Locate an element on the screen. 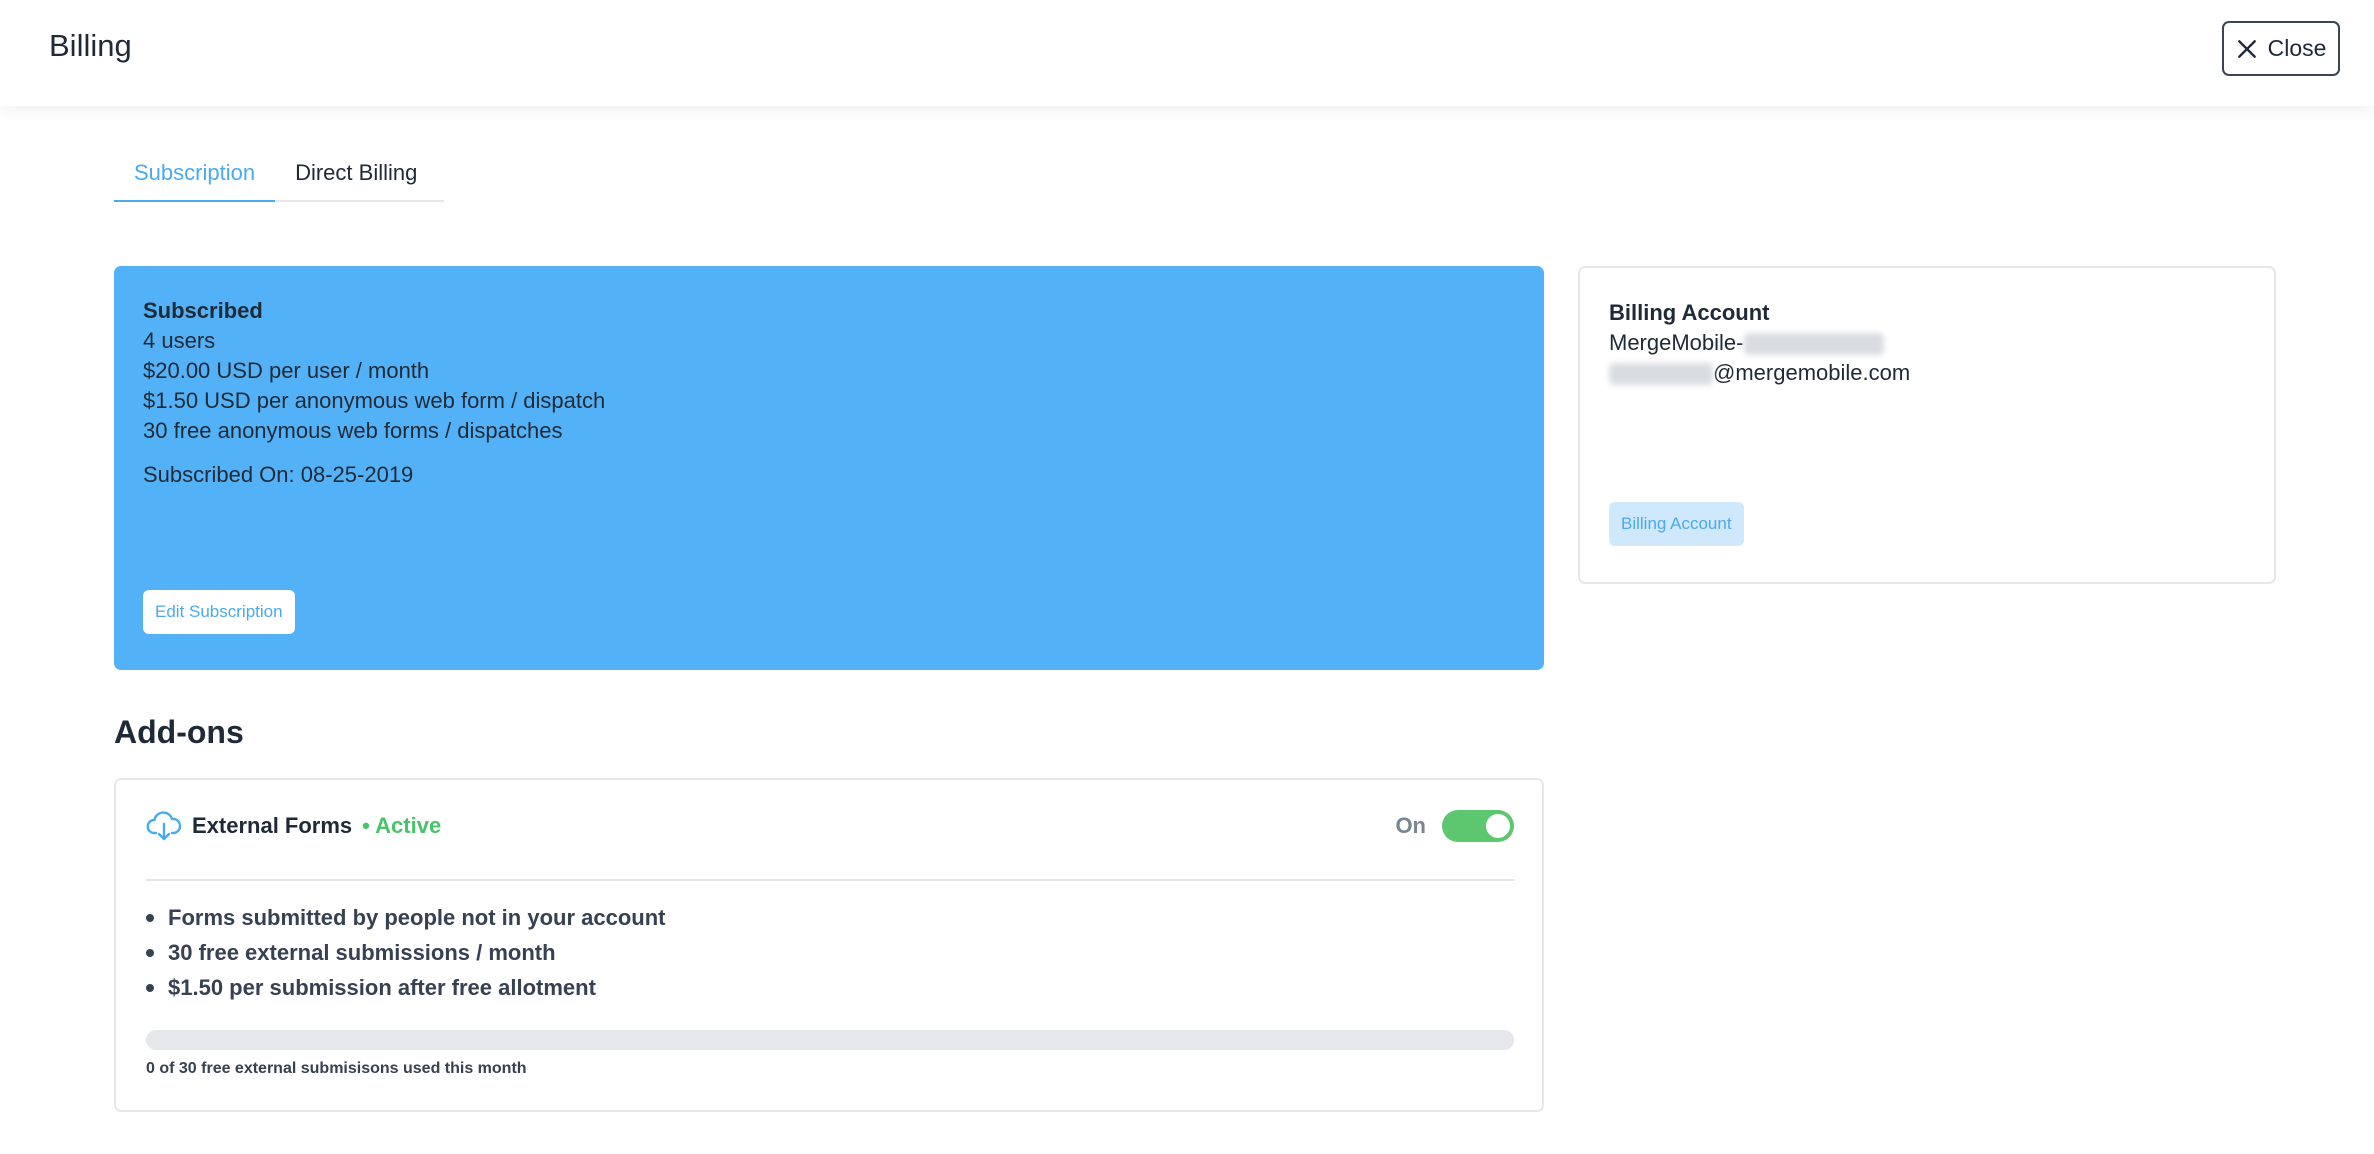 The image size is (2374, 1154). close-icon is located at coordinates (2246, 48).